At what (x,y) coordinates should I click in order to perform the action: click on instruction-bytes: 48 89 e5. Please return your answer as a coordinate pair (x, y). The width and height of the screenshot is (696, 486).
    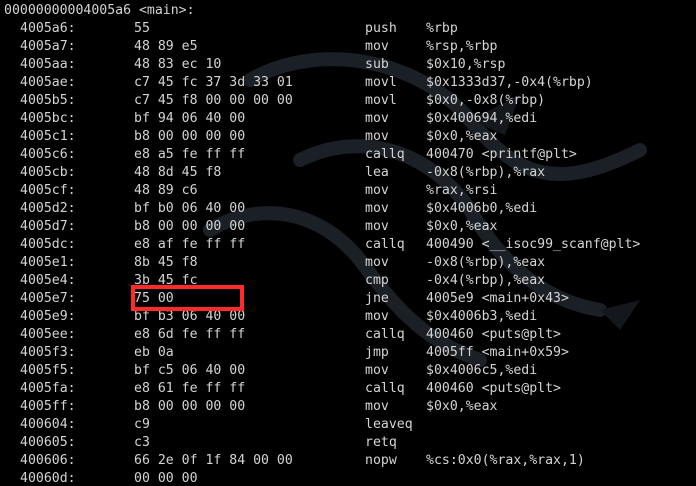
    Looking at the image, I should click on (166, 46).